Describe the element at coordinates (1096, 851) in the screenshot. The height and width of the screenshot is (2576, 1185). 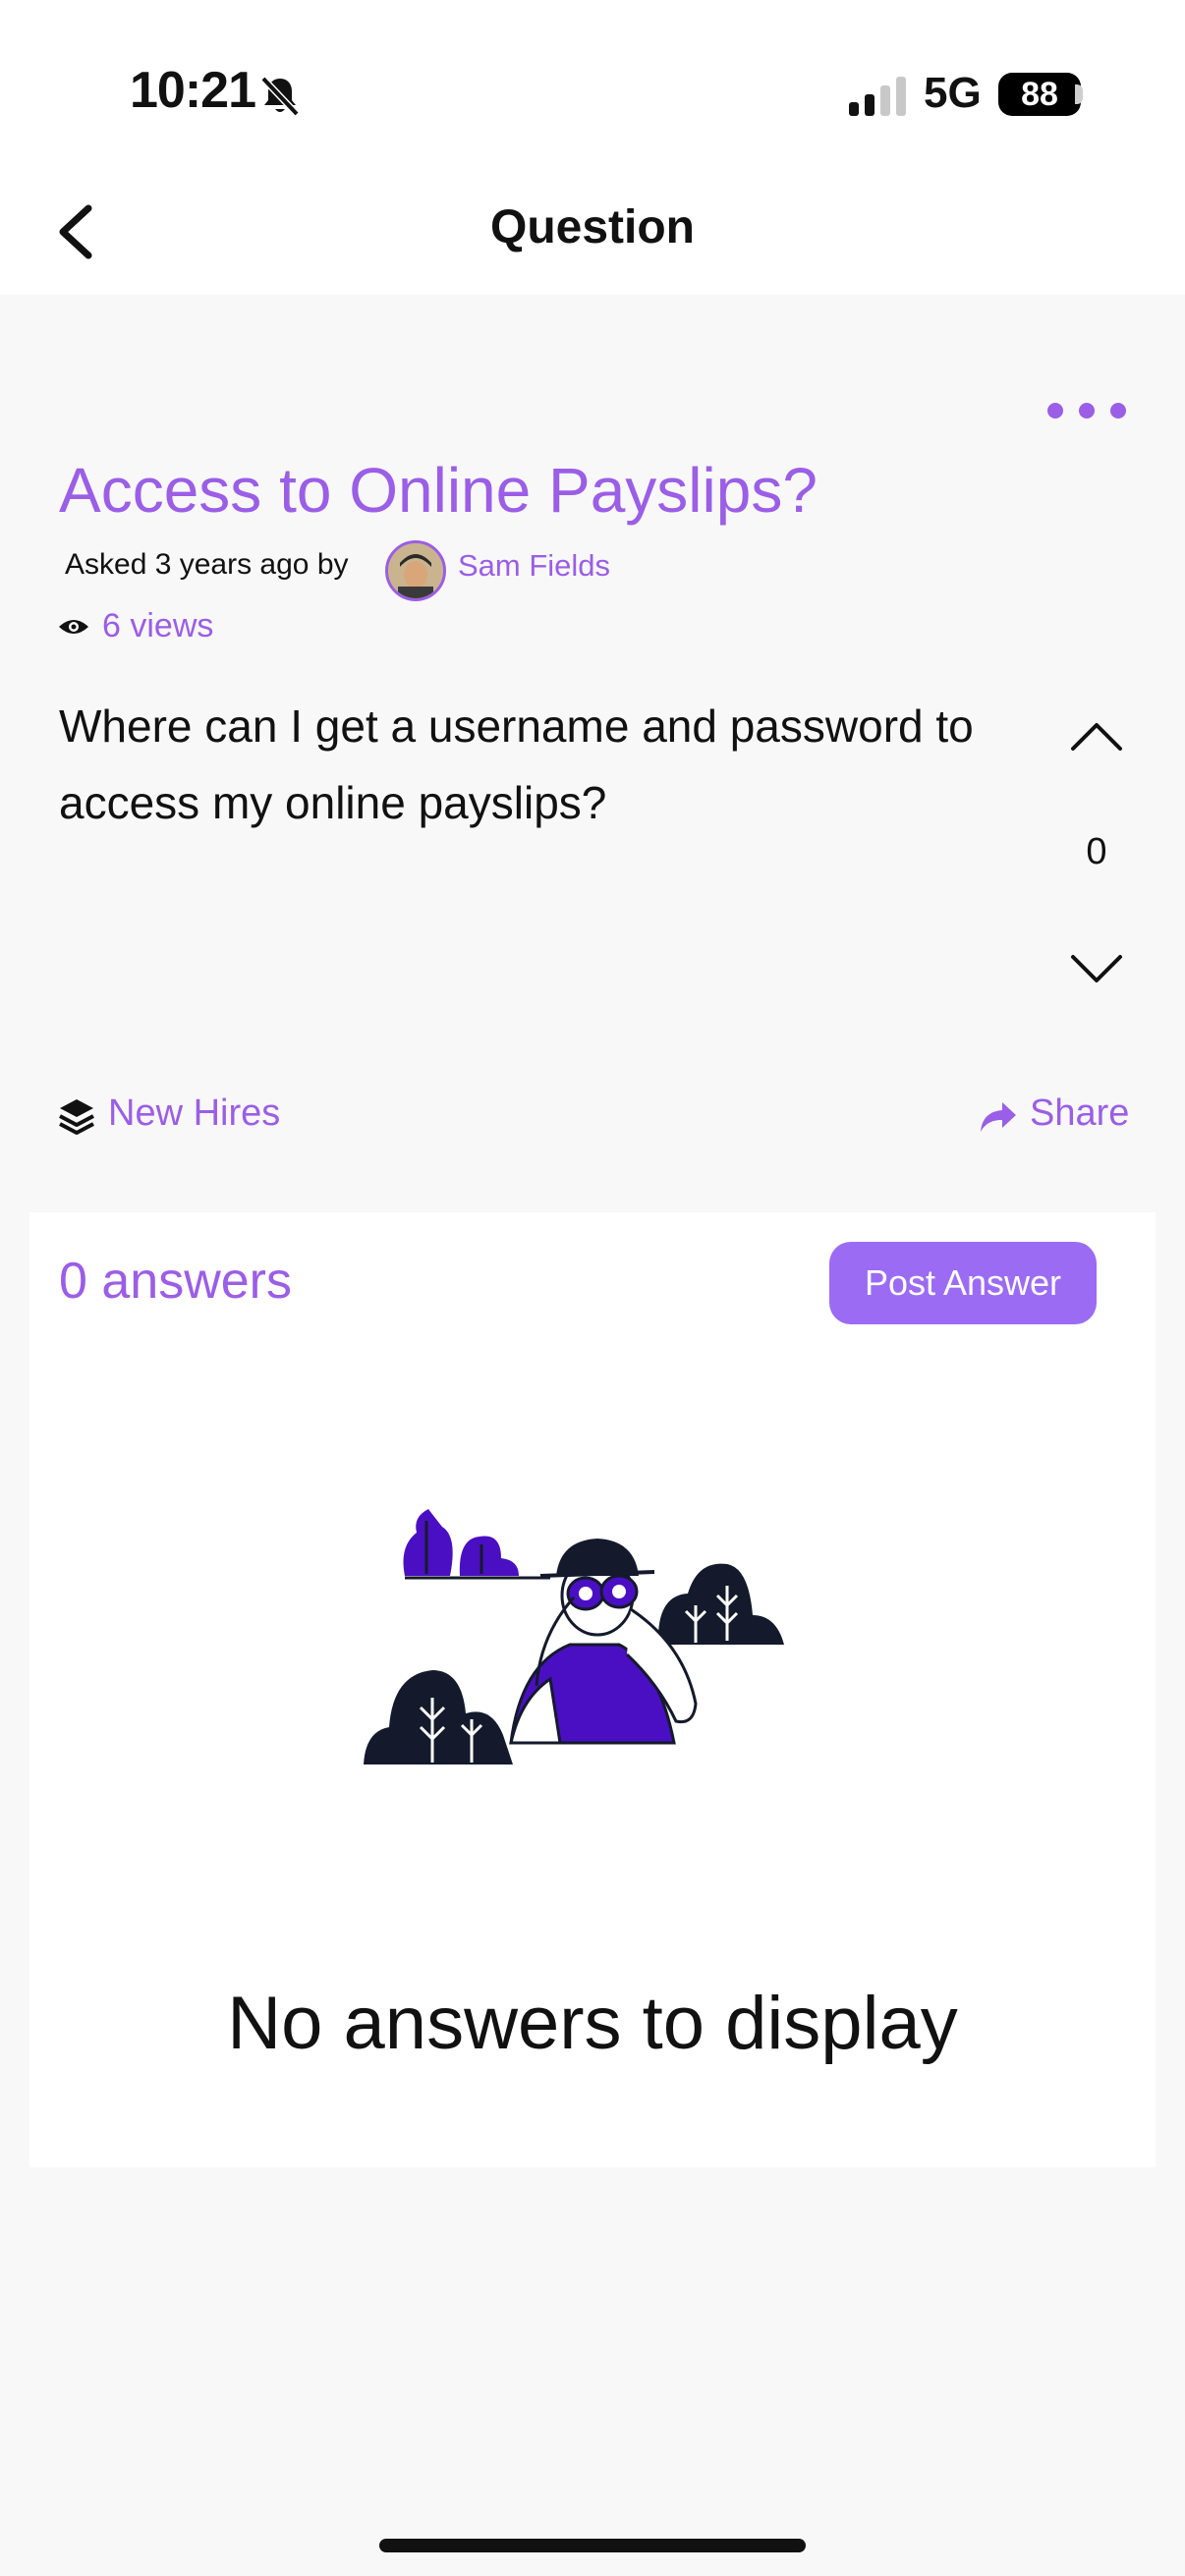
I see `vote-score: 0` at that location.